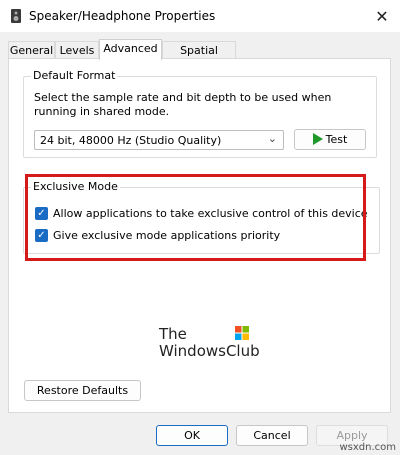 Image resolution: width=400 pixels, height=455 pixels. Describe the element at coordinates (77, 49) in the screenshot. I see `tab-levels: Levels` at that location.